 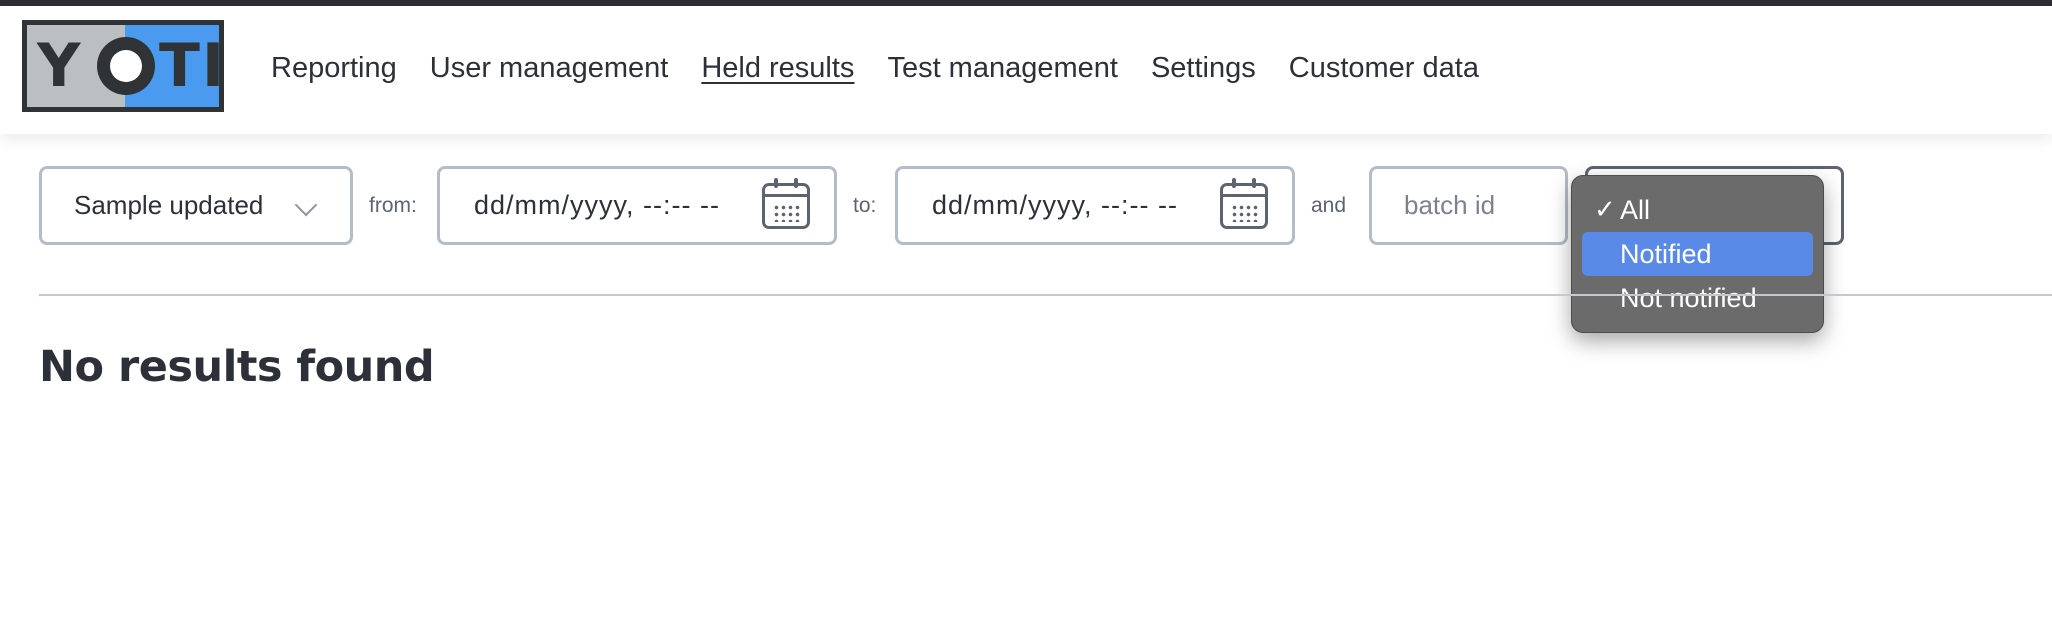 What do you see at coordinates (193, 66) in the screenshot?
I see `logo-letters-ti: TI` at bounding box center [193, 66].